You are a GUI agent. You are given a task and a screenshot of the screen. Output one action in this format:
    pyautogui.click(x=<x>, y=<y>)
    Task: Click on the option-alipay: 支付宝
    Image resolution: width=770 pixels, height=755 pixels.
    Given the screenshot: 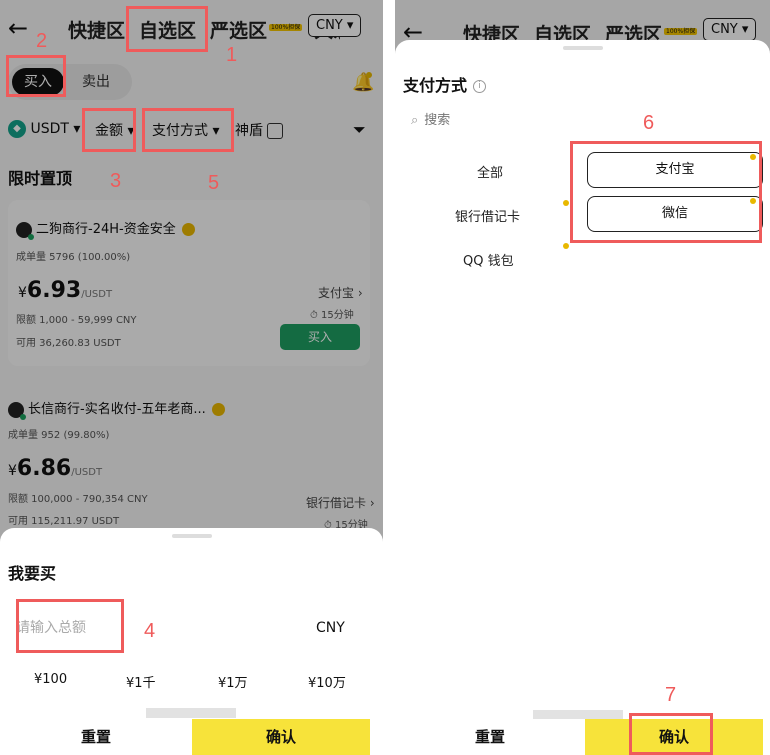 What is the action you would take?
    pyautogui.click(x=675, y=170)
    